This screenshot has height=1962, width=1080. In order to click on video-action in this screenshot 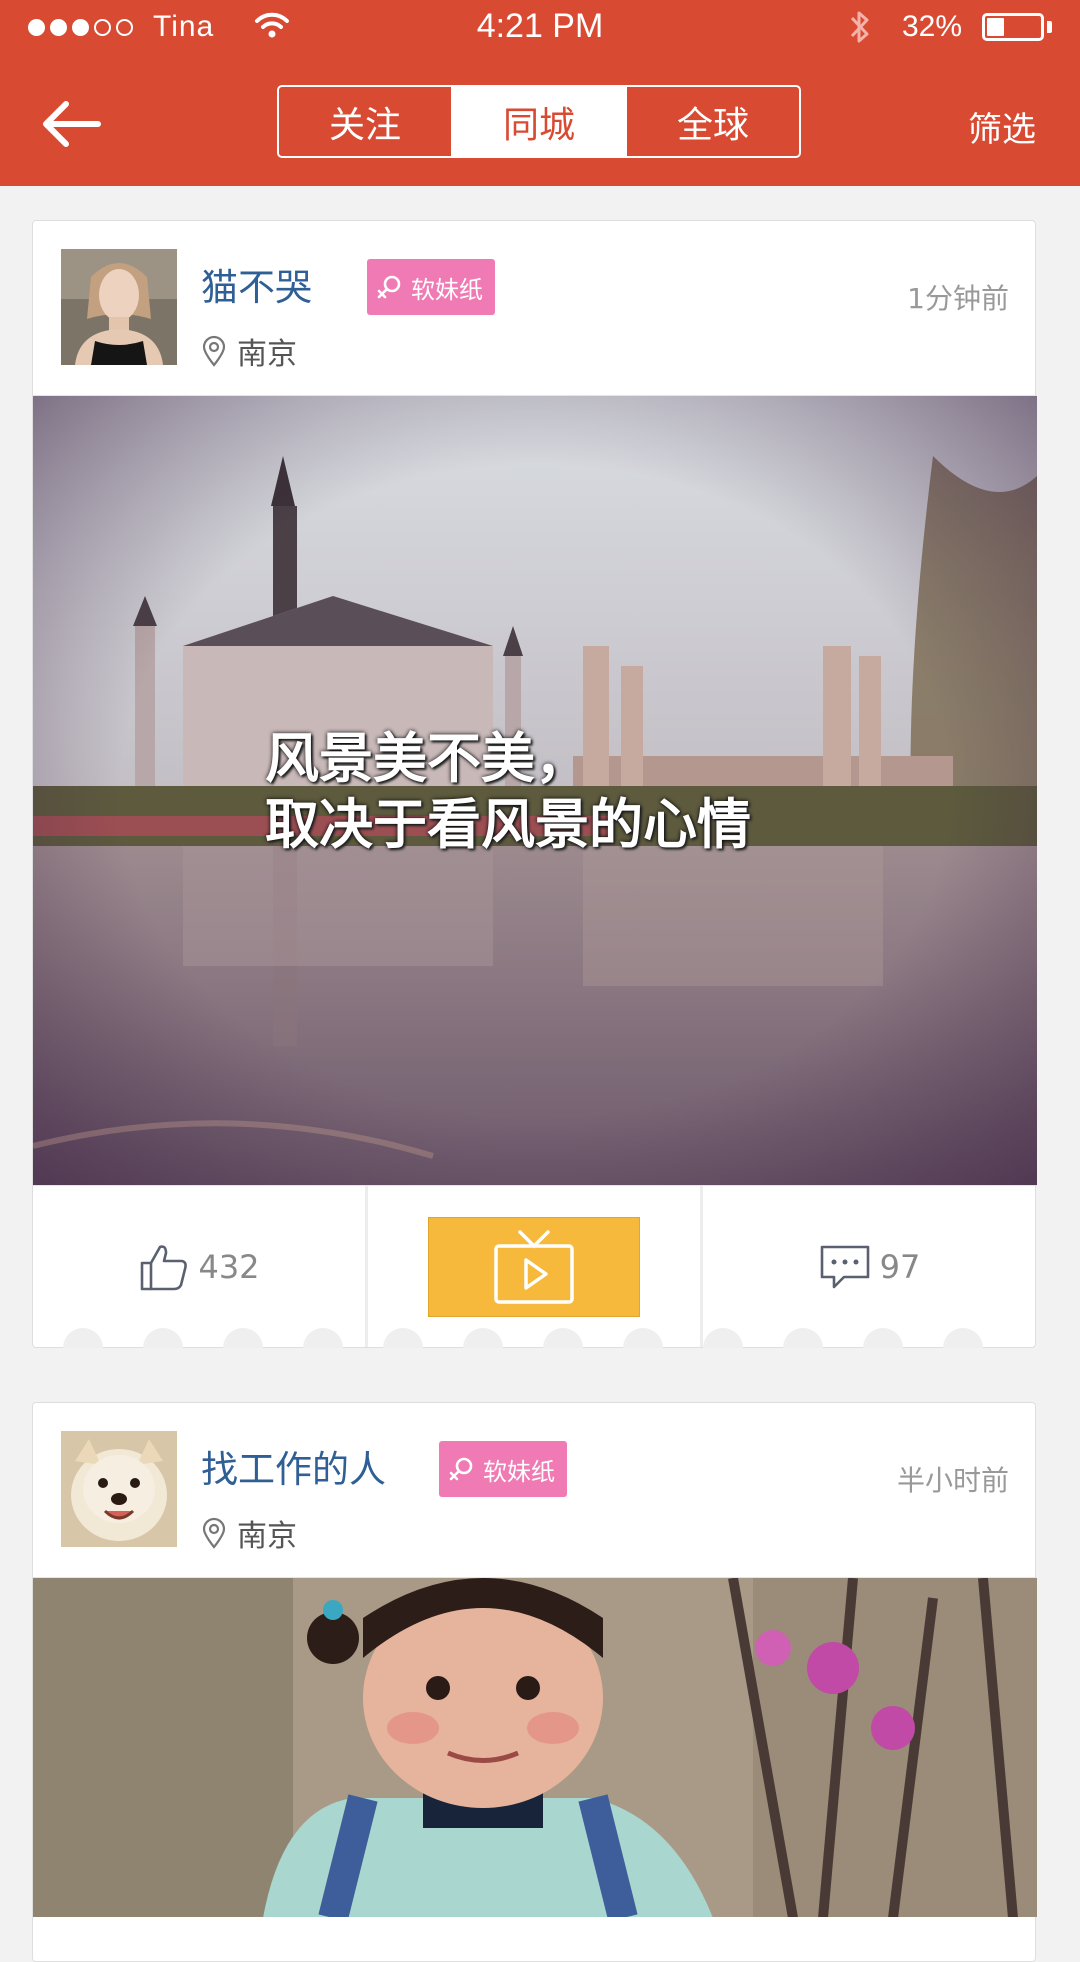, I will do `click(532, 1266)`.